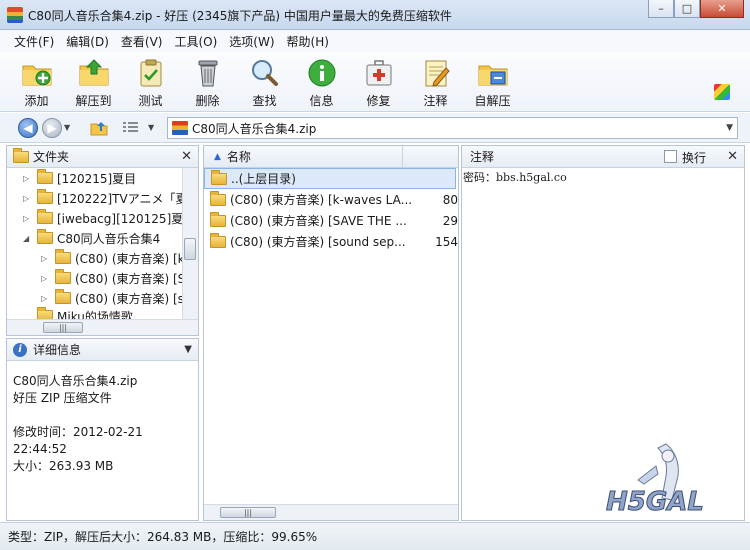 This screenshot has width=750, height=550. What do you see at coordinates (52, 128) in the screenshot?
I see `forward-icon: ▶` at bounding box center [52, 128].